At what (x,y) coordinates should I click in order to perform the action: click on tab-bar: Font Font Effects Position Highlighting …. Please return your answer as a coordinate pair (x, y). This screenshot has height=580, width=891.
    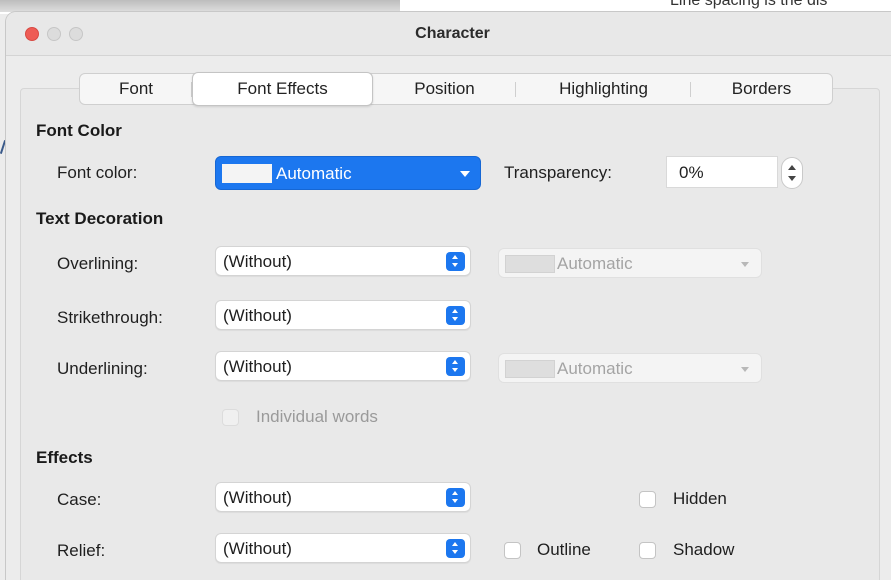
    Looking at the image, I should click on (456, 89).